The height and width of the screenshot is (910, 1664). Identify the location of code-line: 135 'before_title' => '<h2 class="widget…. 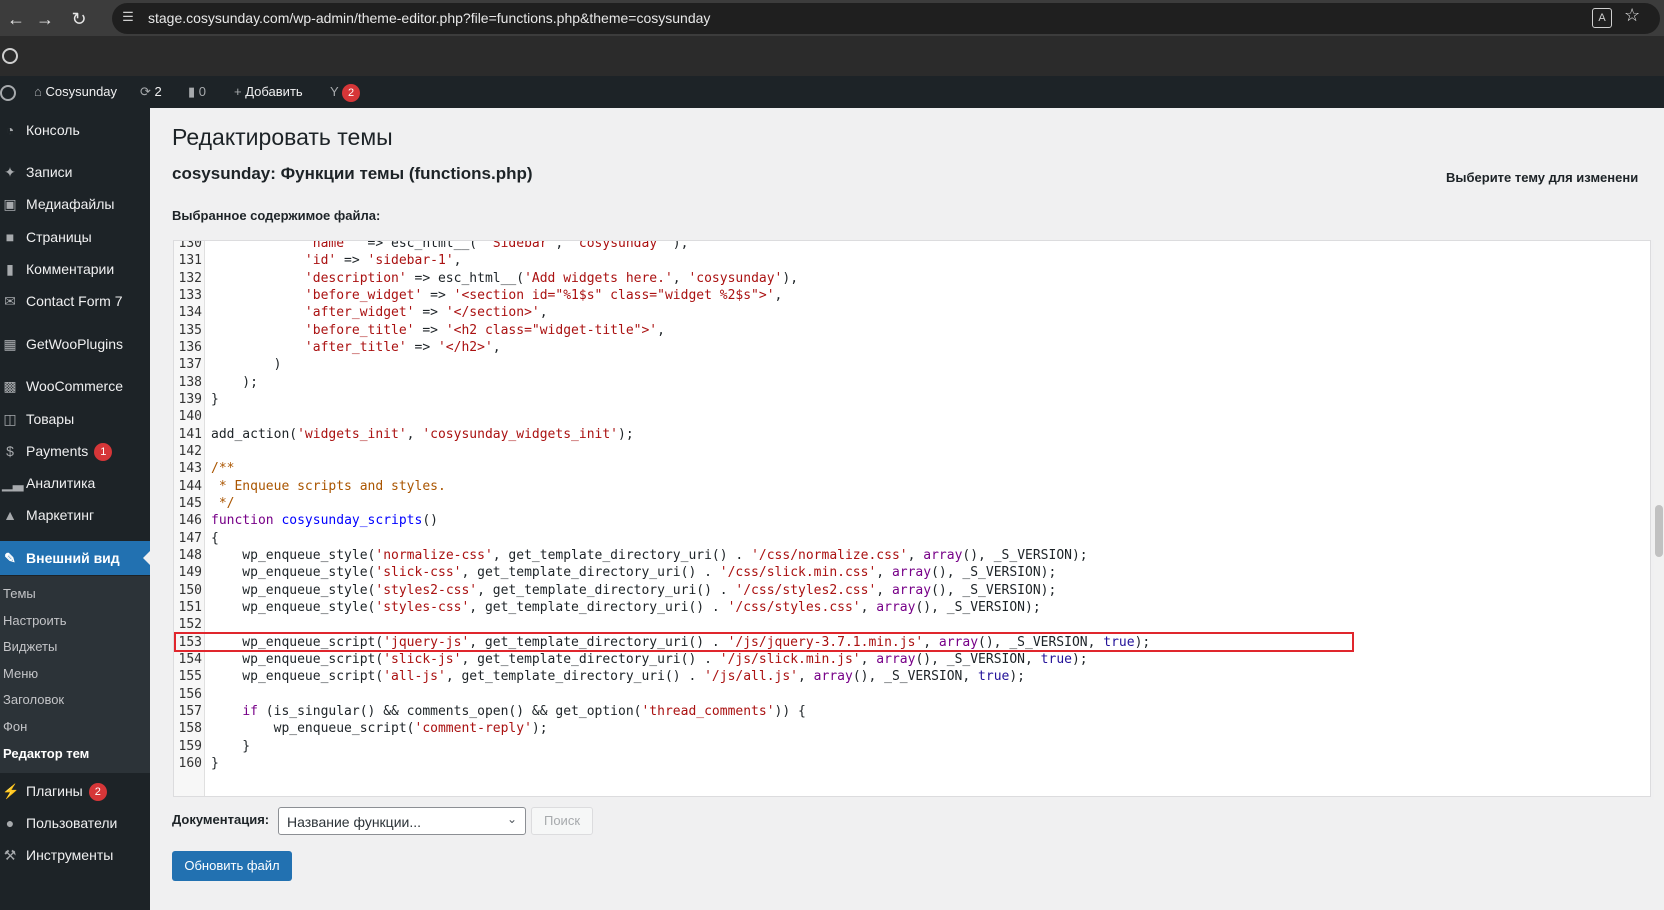
(912, 331).